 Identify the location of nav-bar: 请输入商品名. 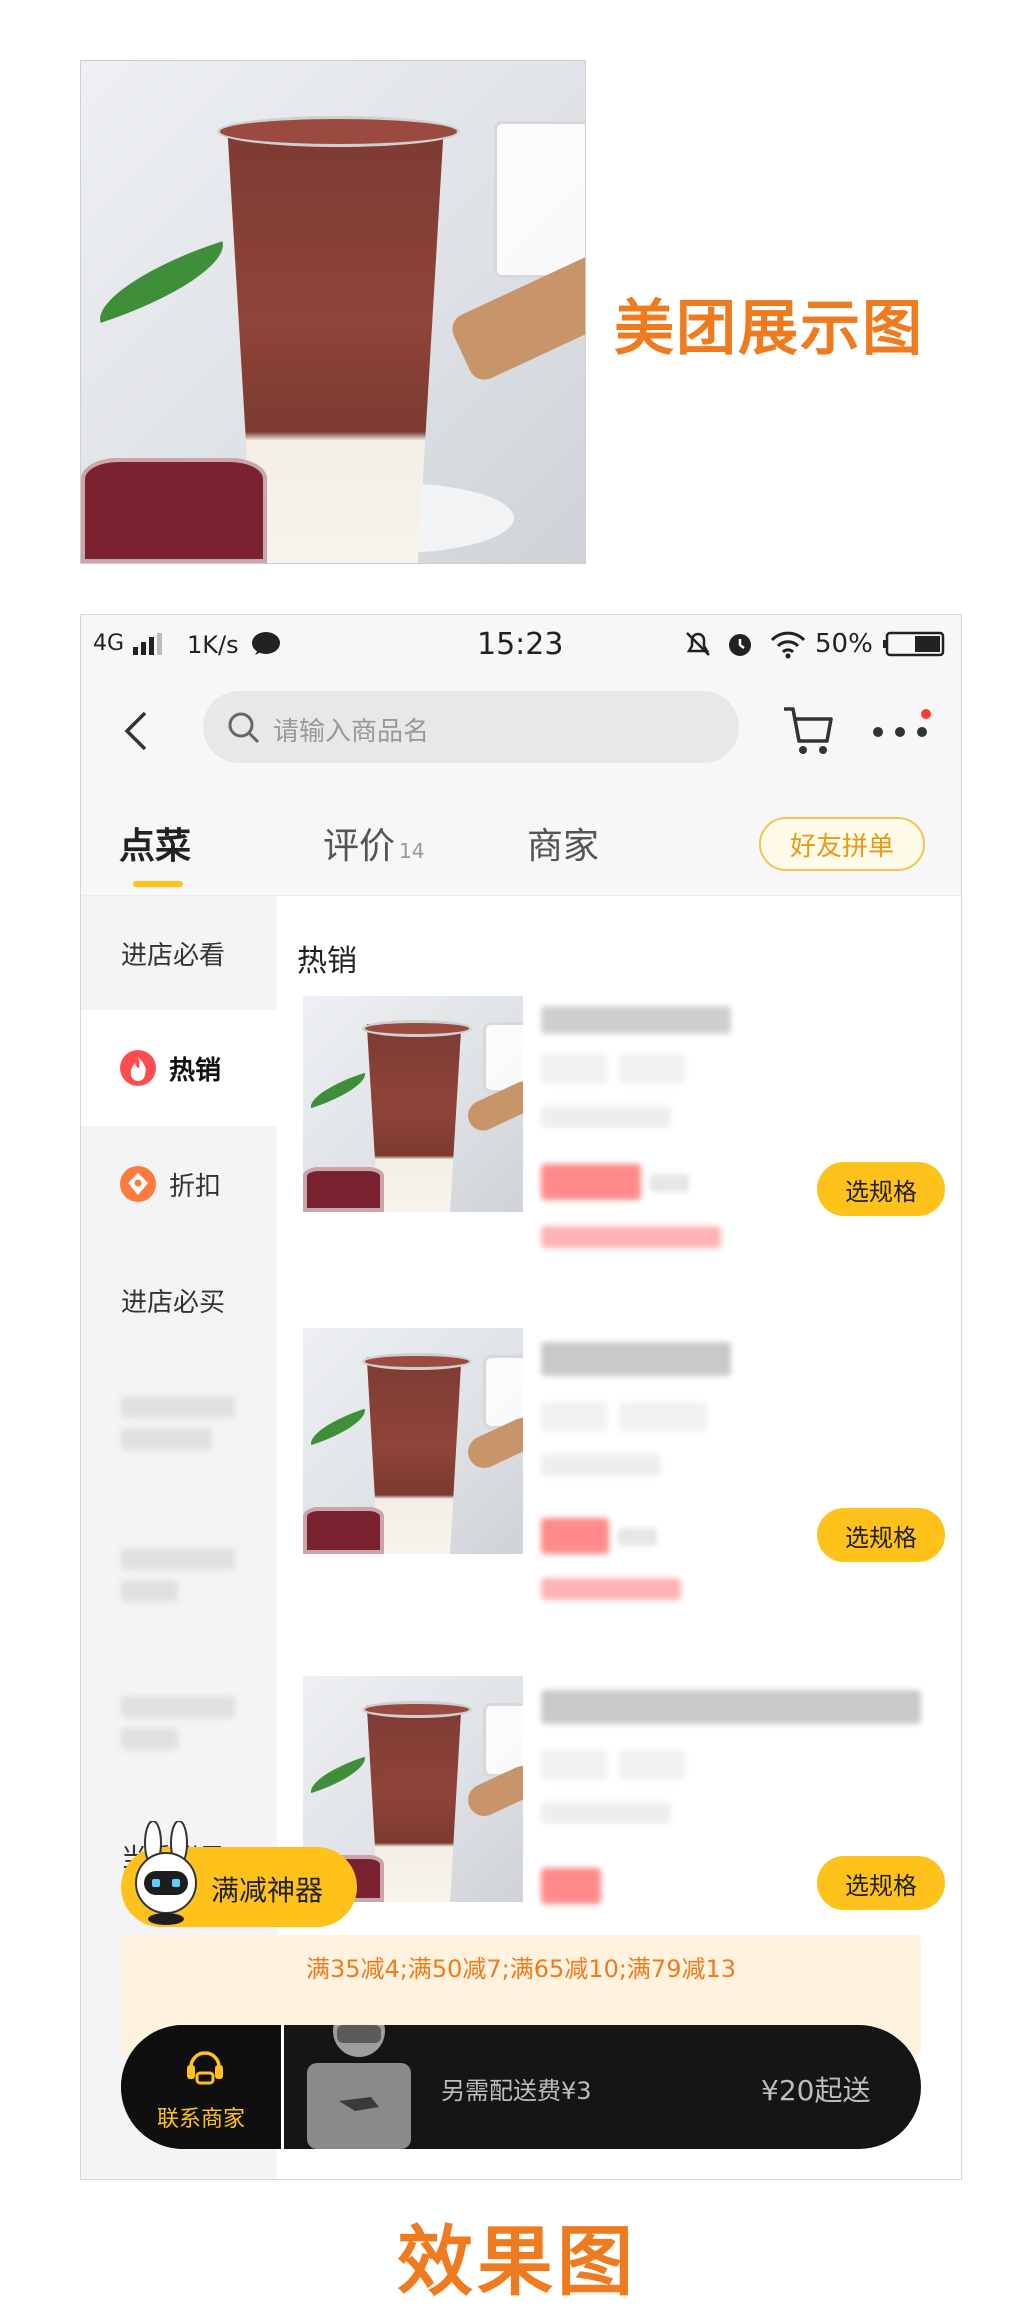
(521, 730).